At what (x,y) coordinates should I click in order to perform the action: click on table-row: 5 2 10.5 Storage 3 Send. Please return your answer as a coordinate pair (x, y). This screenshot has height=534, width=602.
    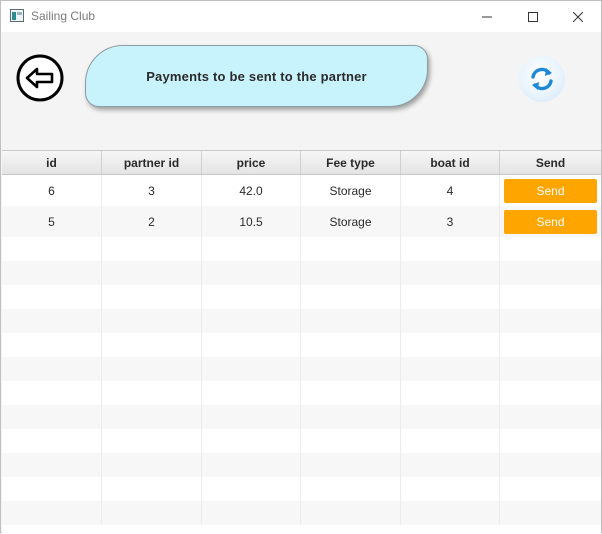
    Looking at the image, I should click on (301, 221).